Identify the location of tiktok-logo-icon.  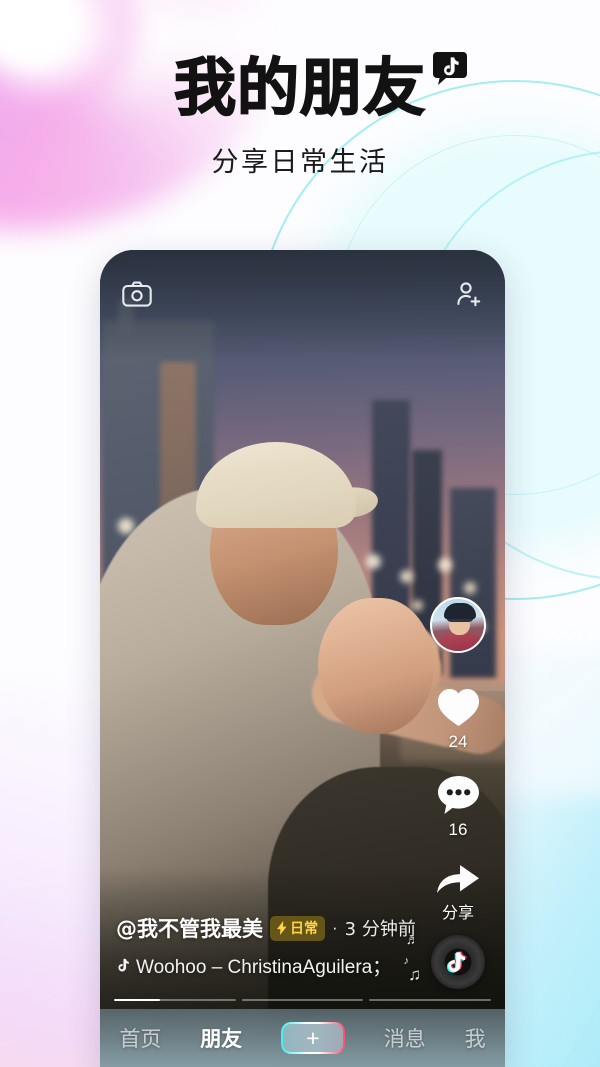
(456, 962).